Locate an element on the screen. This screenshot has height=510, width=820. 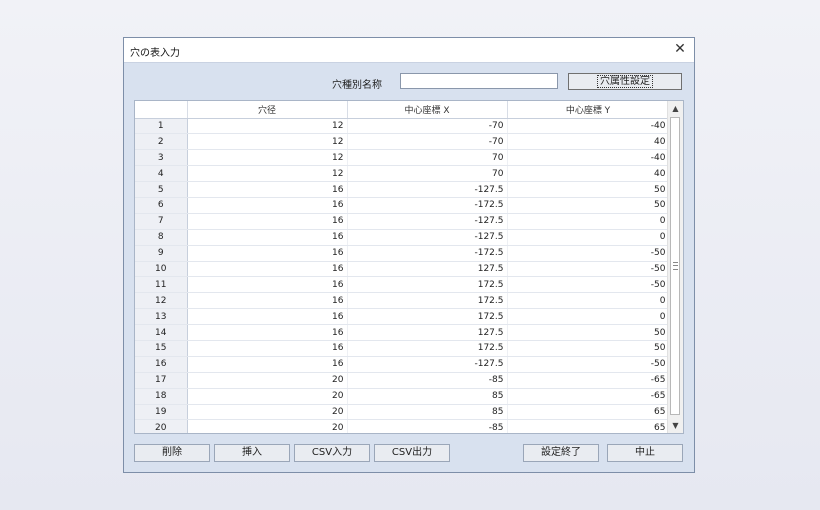
table-row: 9 16 -172.5 -50 is located at coordinates (402, 253).